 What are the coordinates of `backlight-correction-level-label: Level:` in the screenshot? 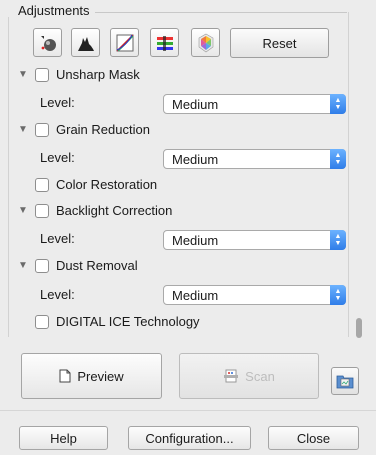 It's located at (57, 238).